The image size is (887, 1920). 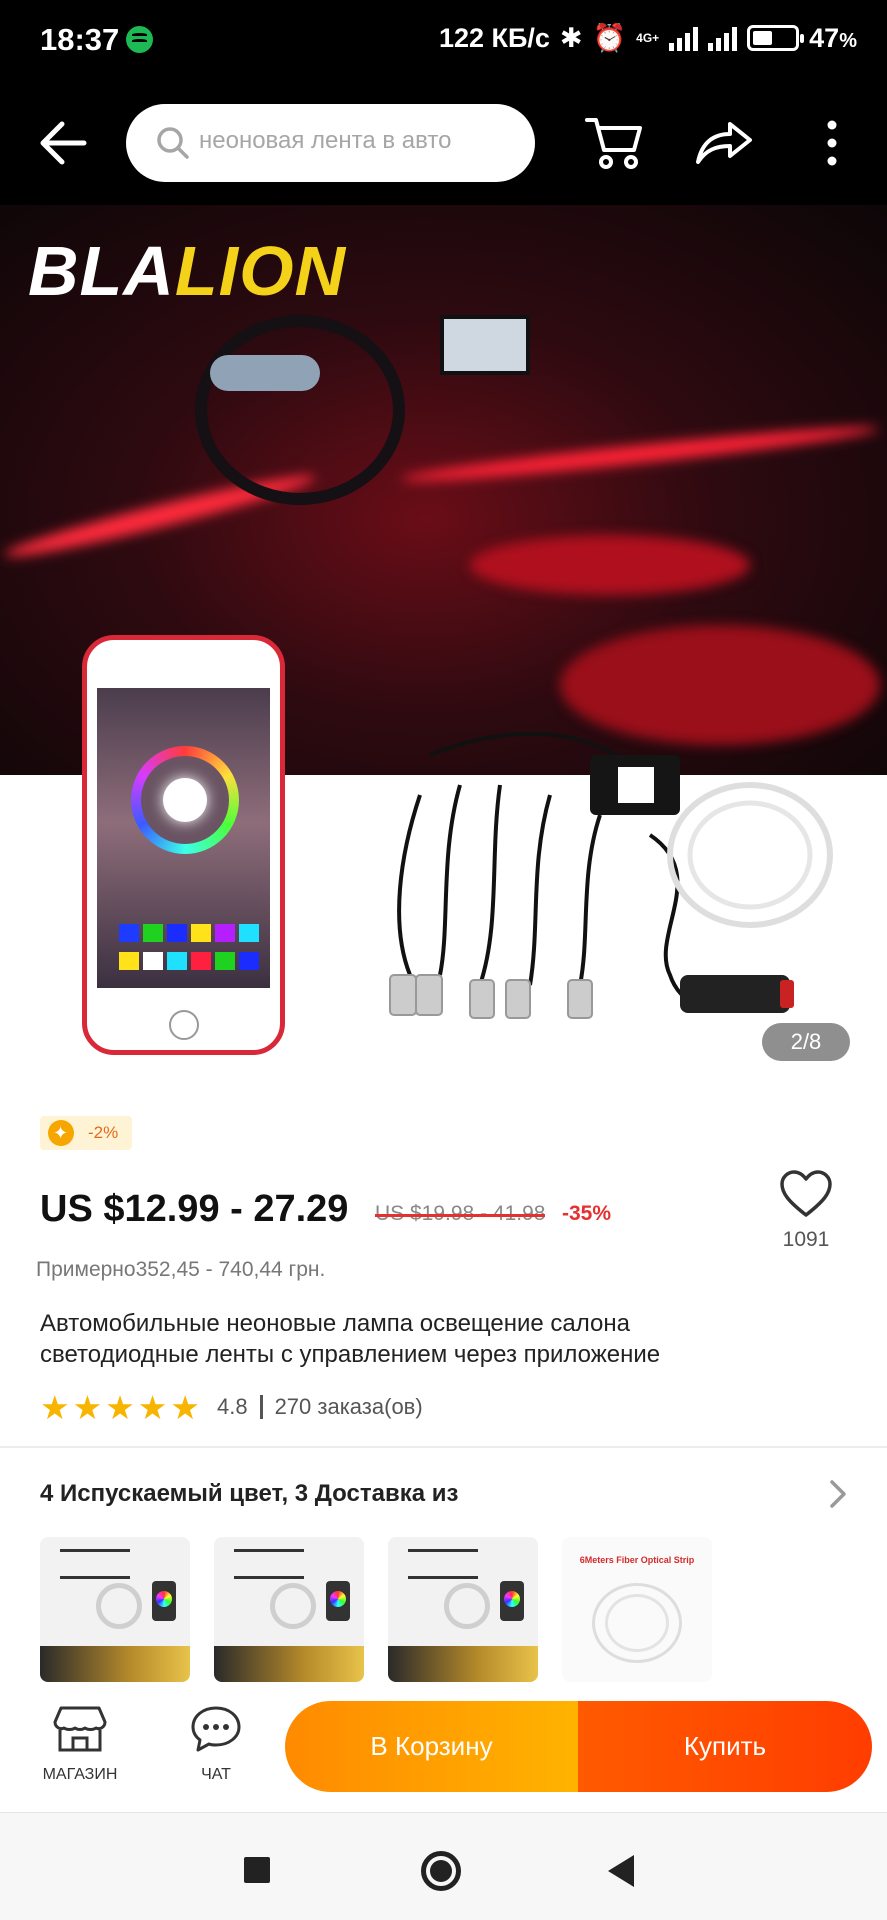 What do you see at coordinates (587, 1213) in the screenshot?
I see `discount-percent: -35%` at bounding box center [587, 1213].